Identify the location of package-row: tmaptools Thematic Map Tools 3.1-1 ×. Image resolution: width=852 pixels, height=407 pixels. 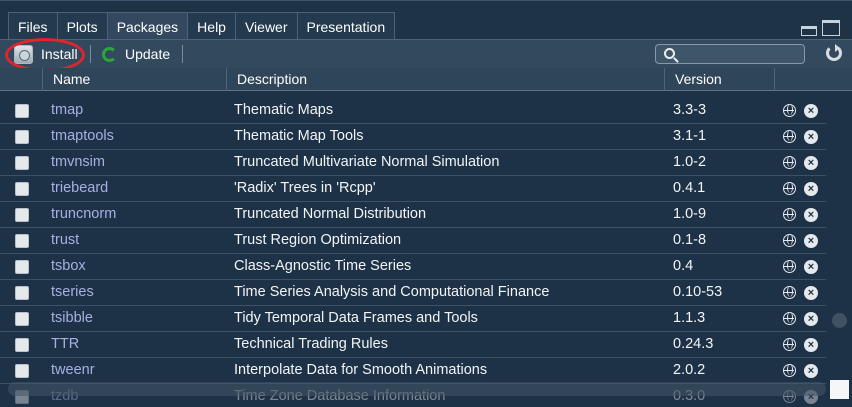
(413, 137).